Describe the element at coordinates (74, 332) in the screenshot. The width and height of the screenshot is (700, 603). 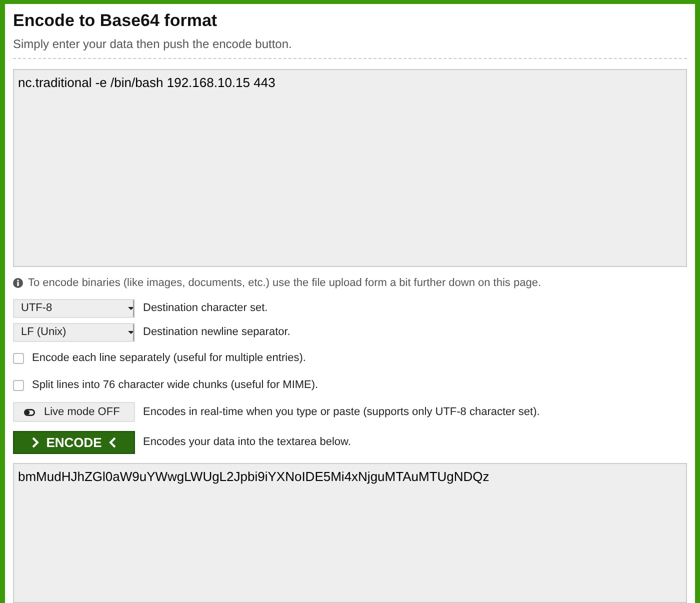
I see `dropdown: LF (Unix)` at that location.